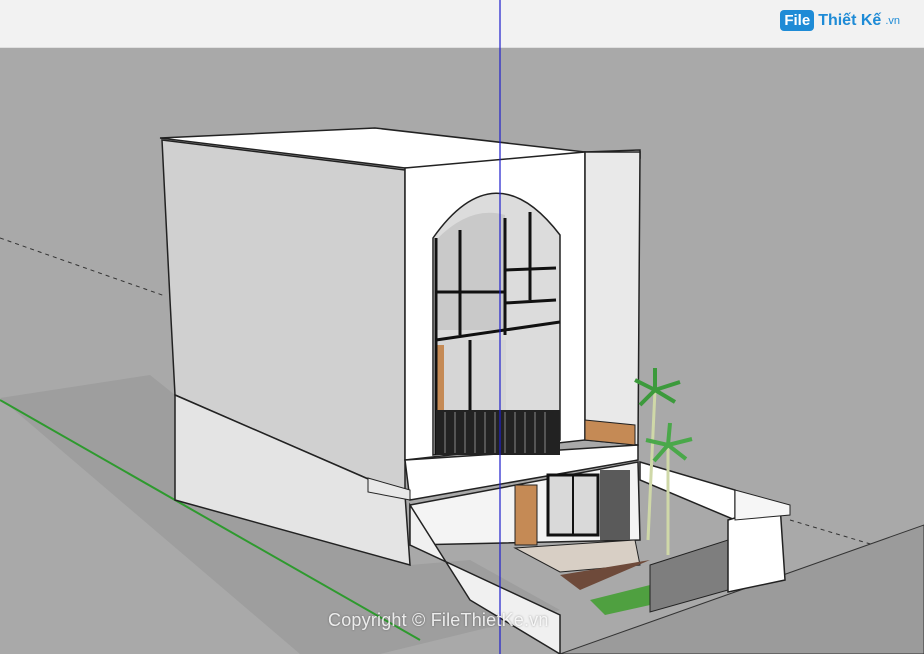 The width and height of the screenshot is (924, 654). I want to click on logo-badge: File, so click(797, 20).